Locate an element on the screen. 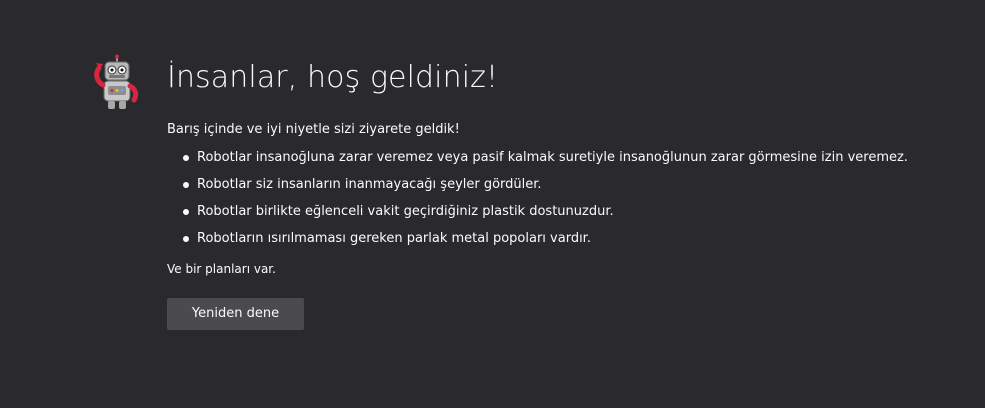 The image size is (985, 408). plan-text: Ve bir planları var. is located at coordinates (221, 269).